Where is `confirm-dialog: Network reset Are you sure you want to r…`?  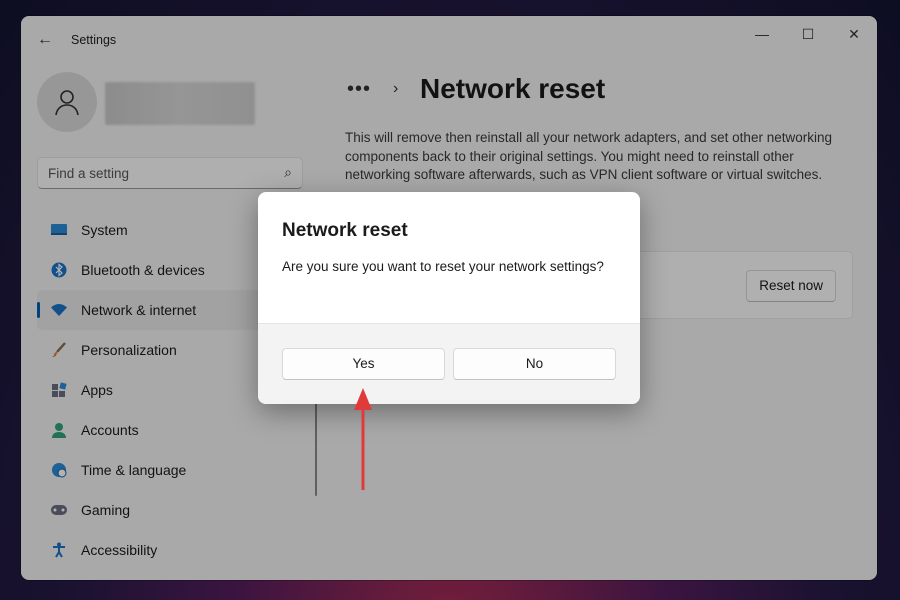 confirm-dialog: Network reset Are you sure you want to r… is located at coordinates (449, 298).